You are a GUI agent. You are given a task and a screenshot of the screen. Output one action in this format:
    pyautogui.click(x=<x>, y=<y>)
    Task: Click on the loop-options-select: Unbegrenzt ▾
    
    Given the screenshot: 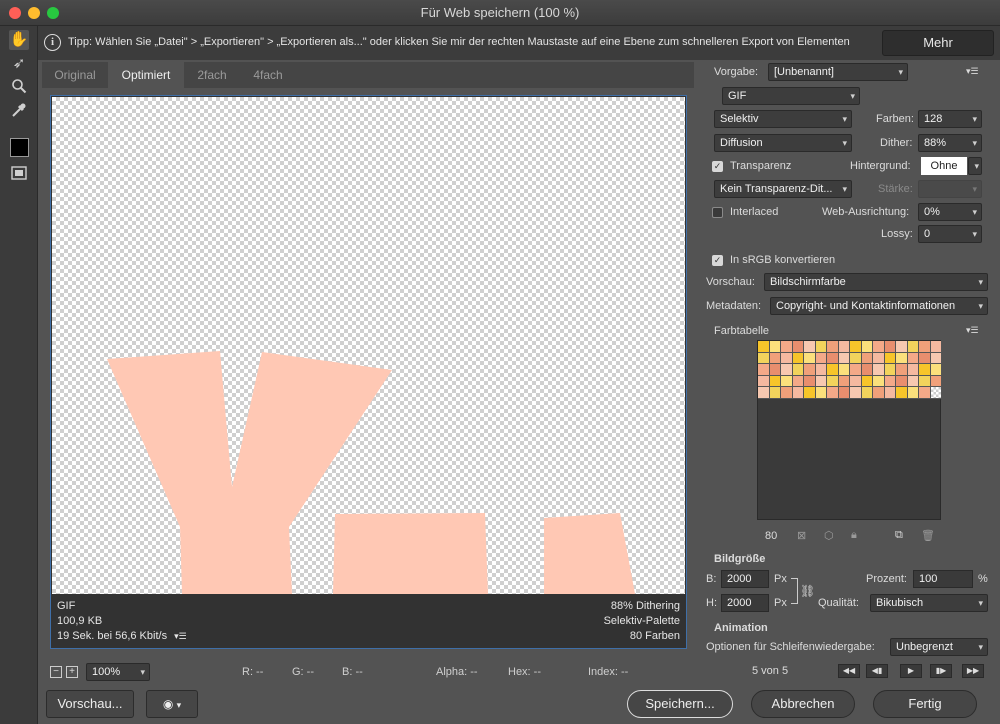 What is the action you would take?
    pyautogui.click(x=939, y=647)
    